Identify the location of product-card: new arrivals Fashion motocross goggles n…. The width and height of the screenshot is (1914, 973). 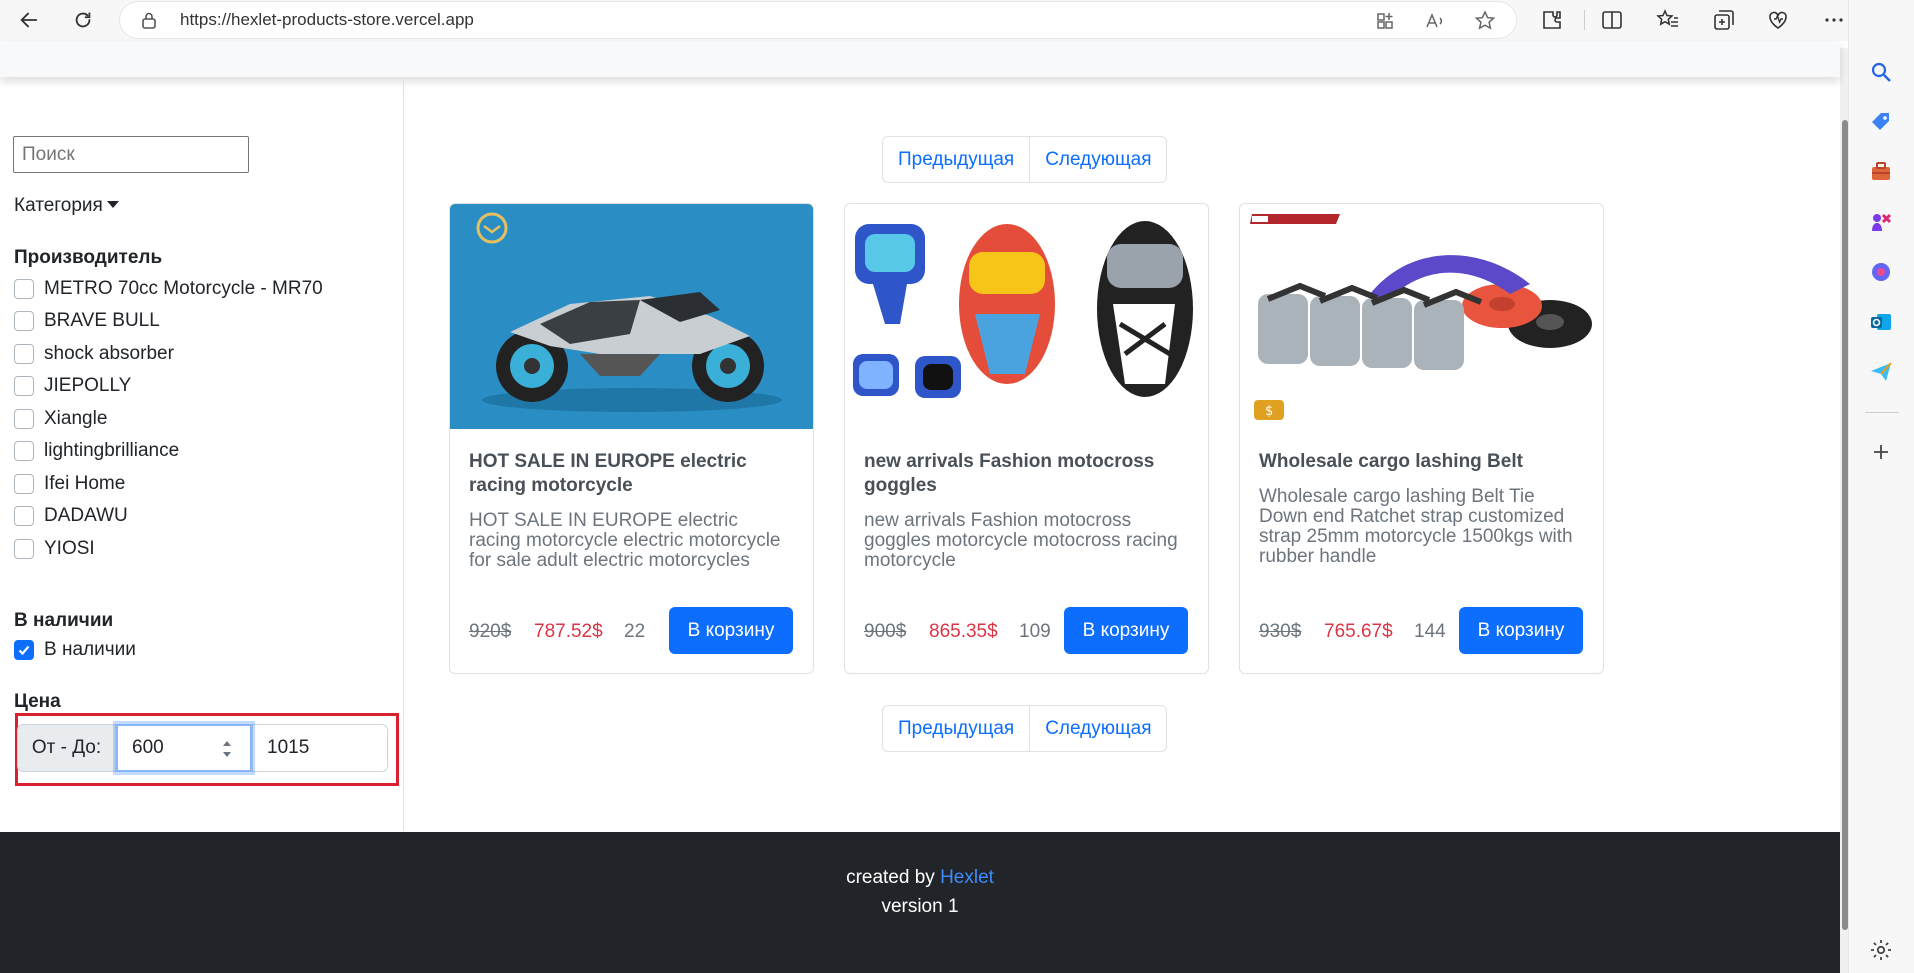
(1026, 438).